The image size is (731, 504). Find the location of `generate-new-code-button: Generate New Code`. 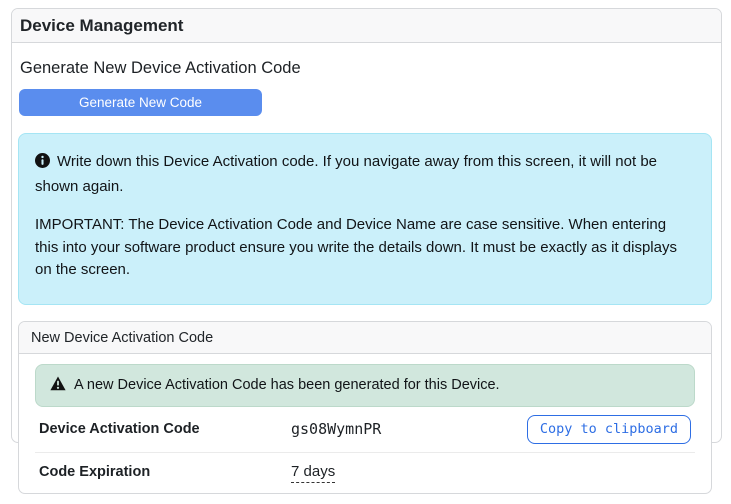

generate-new-code-button: Generate New Code is located at coordinates (140, 102).